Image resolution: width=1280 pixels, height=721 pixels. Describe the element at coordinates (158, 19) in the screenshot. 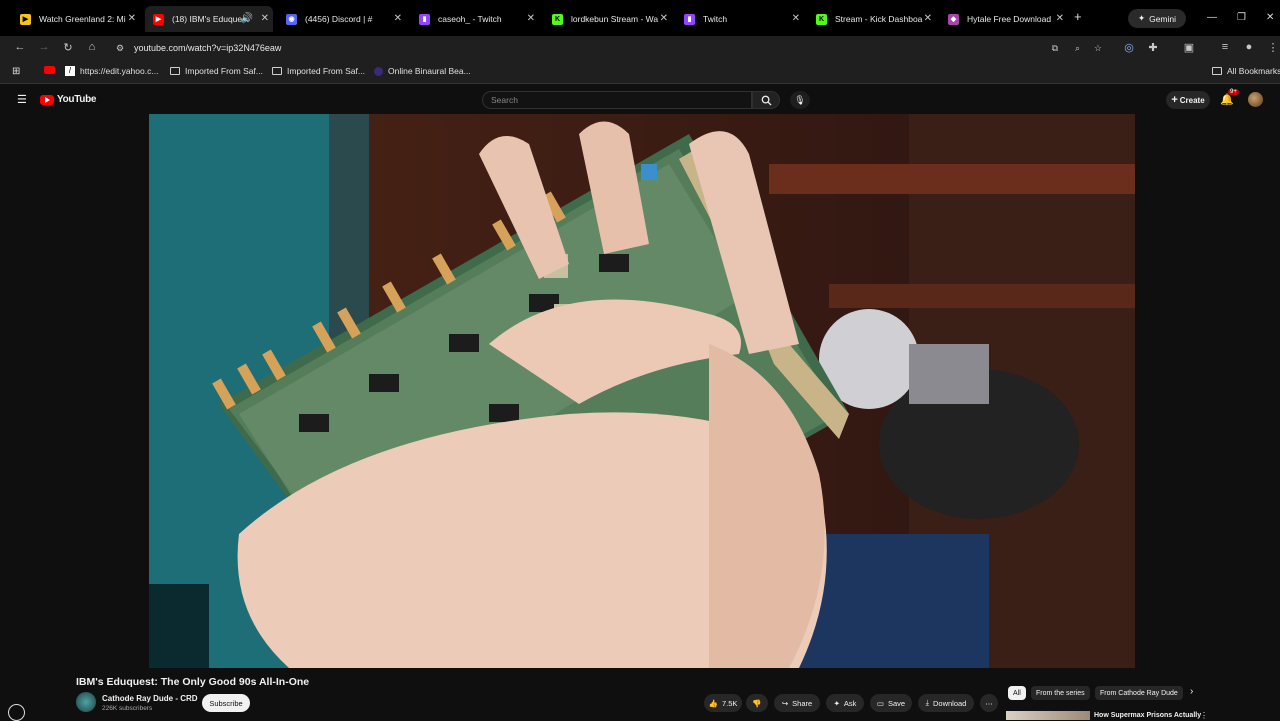

I see `youtube-icon: ▶` at that location.